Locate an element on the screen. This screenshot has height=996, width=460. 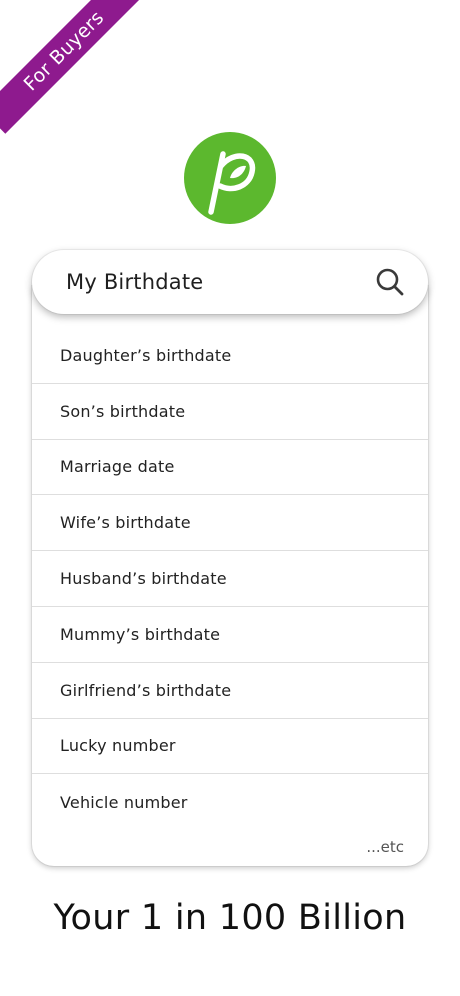
search-icon is located at coordinates (390, 282).